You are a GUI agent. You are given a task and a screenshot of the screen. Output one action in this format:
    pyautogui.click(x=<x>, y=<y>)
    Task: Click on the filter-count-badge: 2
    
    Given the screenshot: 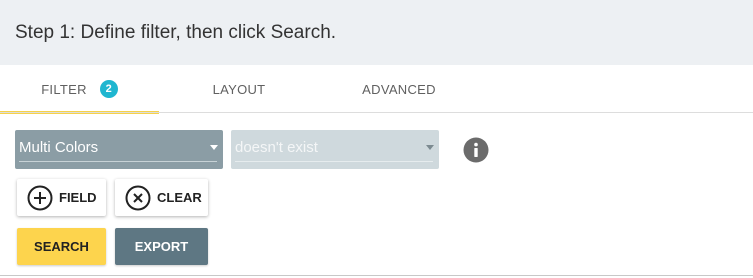 What is the action you would take?
    pyautogui.click(x=108, y=88)
    